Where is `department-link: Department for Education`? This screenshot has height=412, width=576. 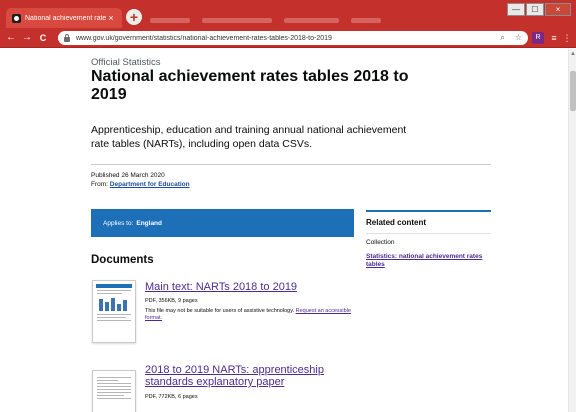
department-link: Department for Education is located at coordinates (150, 184).